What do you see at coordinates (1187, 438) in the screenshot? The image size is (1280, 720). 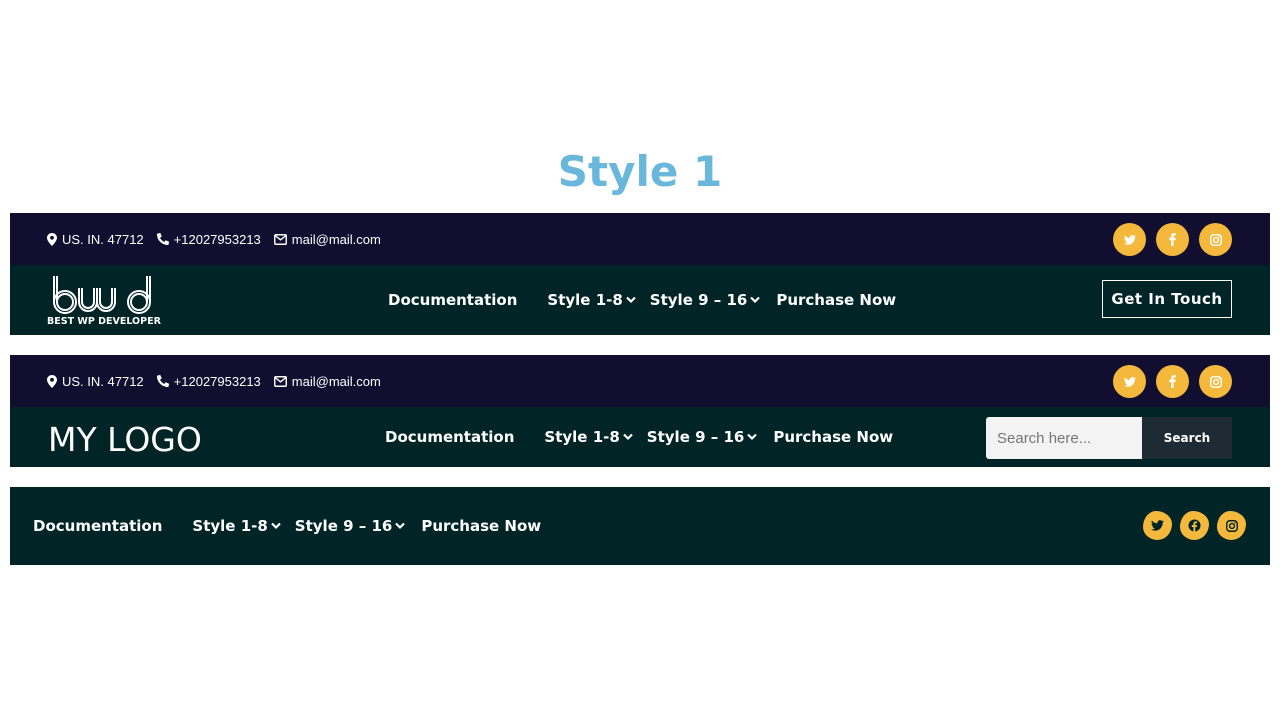 I see `search-button: Search` at bounding box center [1187, 438].